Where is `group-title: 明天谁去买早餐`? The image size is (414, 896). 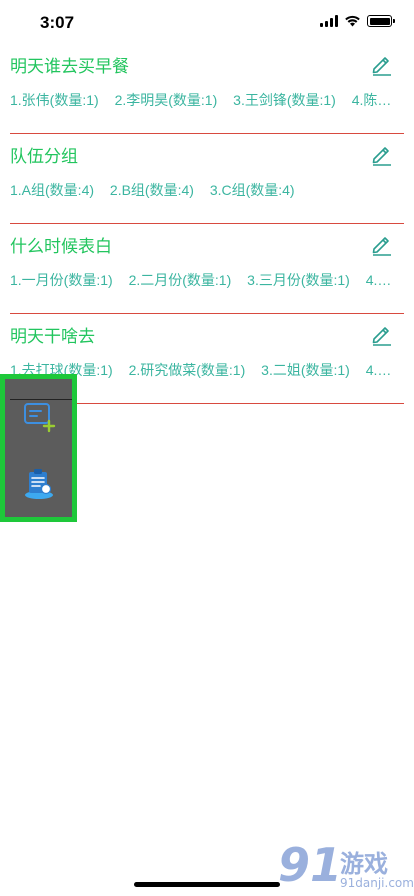
group-title: 明天谁去买早餐 is located at coordinates (69, 66).